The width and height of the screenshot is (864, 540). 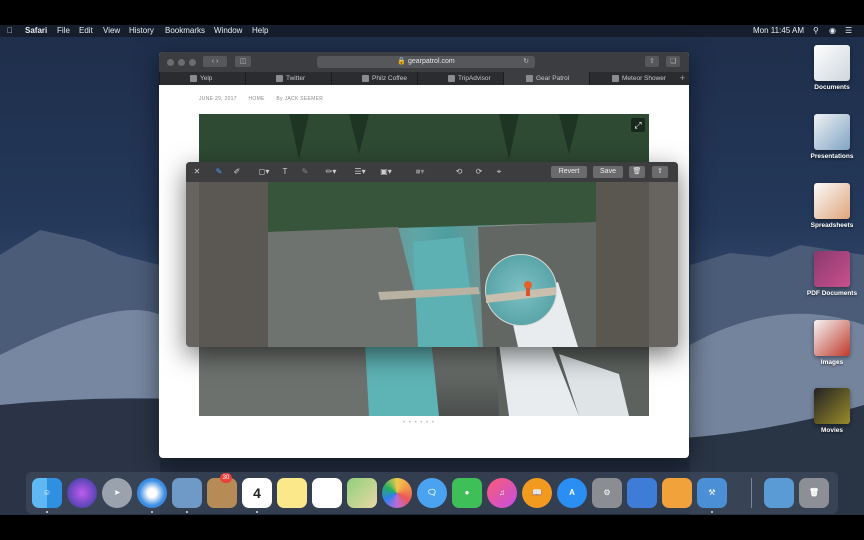 I want to click on address-bar: 🔒 gearpatrol.com, so click(x=426, y=62).